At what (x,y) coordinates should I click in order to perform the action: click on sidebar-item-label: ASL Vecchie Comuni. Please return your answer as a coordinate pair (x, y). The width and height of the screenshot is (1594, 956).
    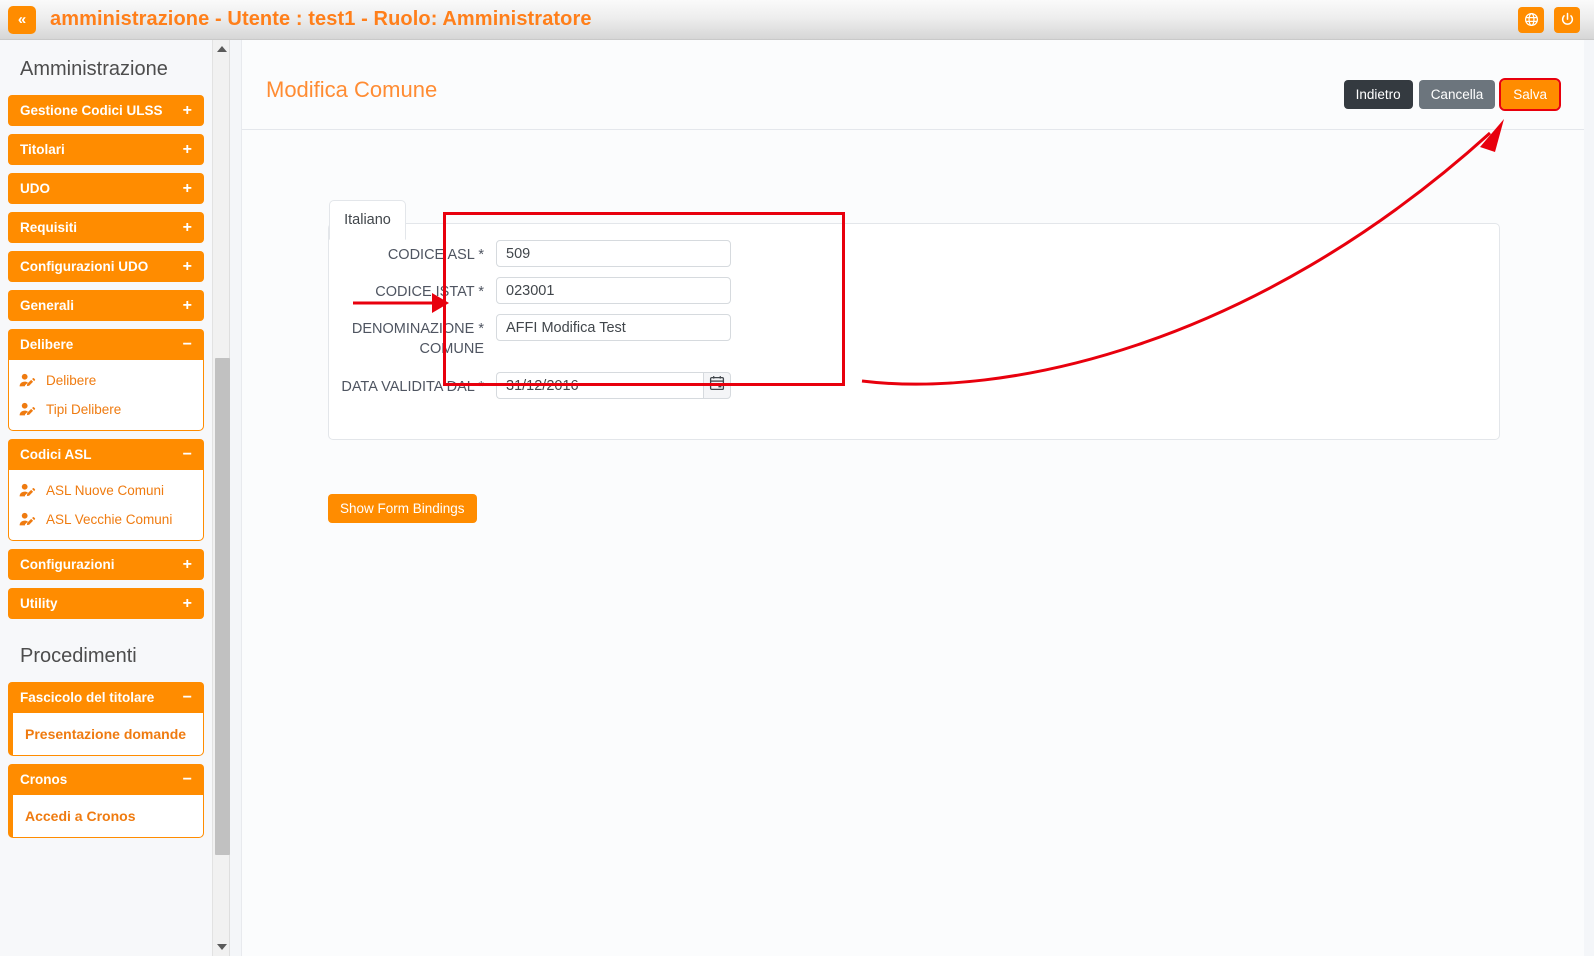
    Looking at the image, I should click on (109, 519).